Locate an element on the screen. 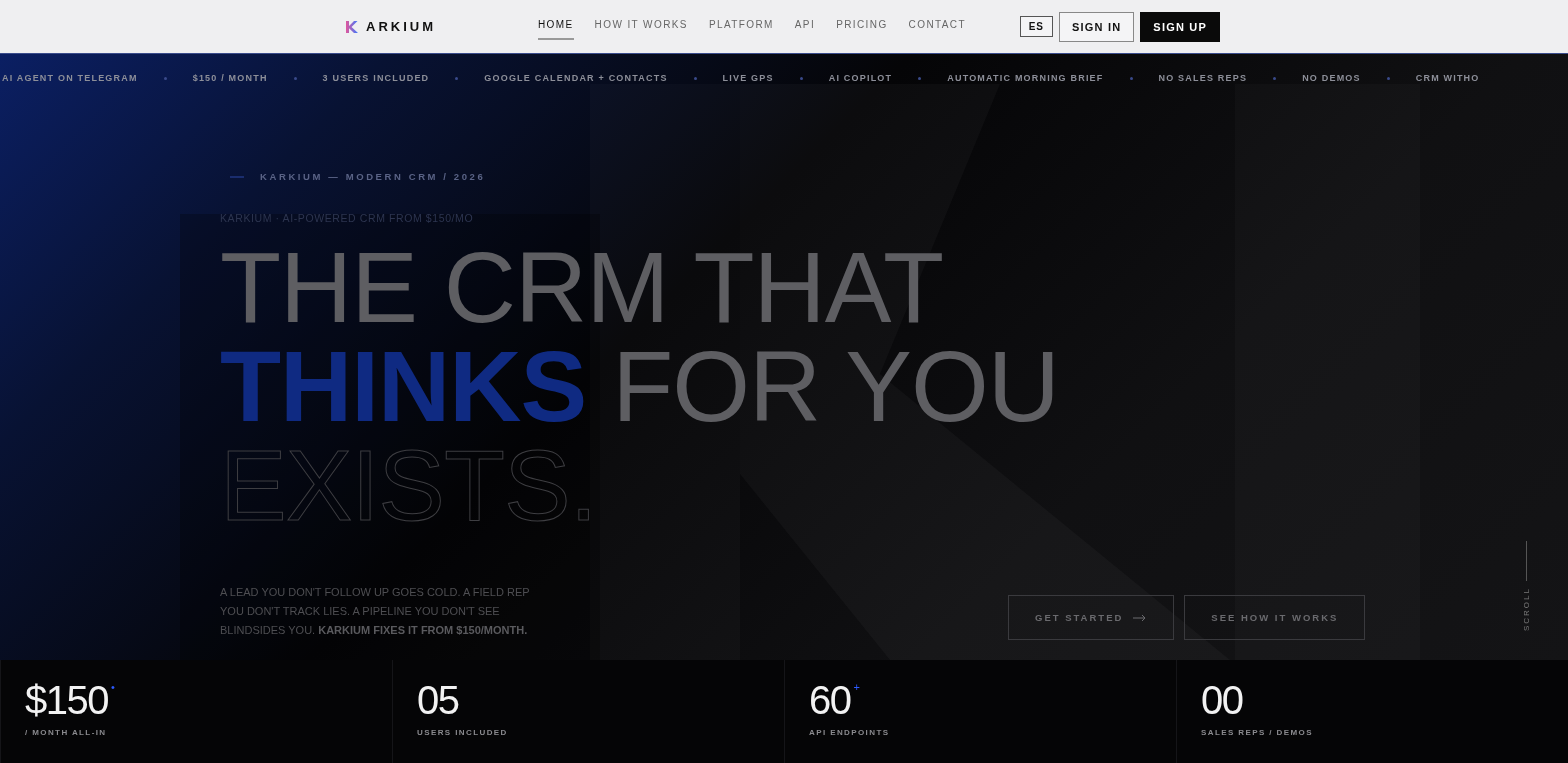 Image resolution: width=1568 pixels, height=763 pixels. arrow-right-icon is located at coordinates (1140, 617).